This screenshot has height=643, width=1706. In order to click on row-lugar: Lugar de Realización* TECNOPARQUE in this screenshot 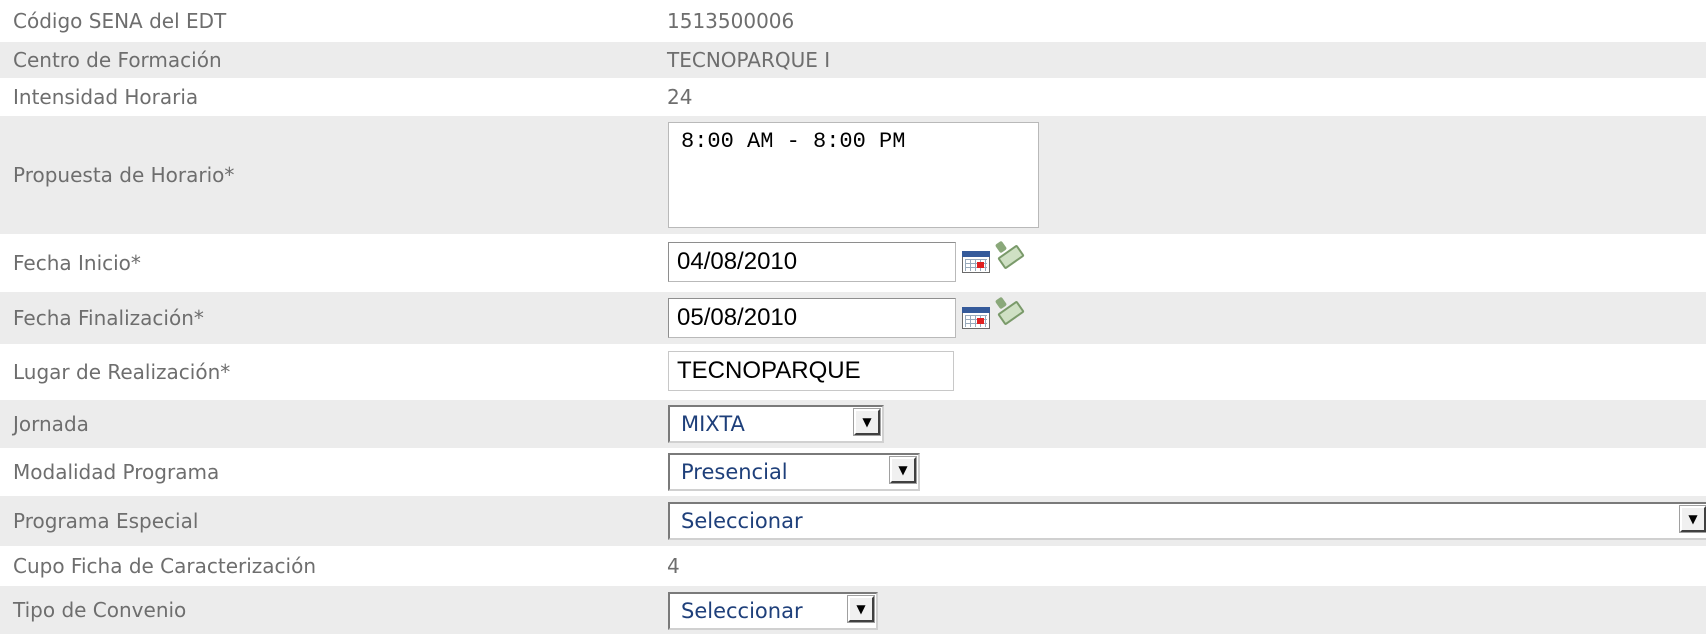, I will do `click(853, 372)`.